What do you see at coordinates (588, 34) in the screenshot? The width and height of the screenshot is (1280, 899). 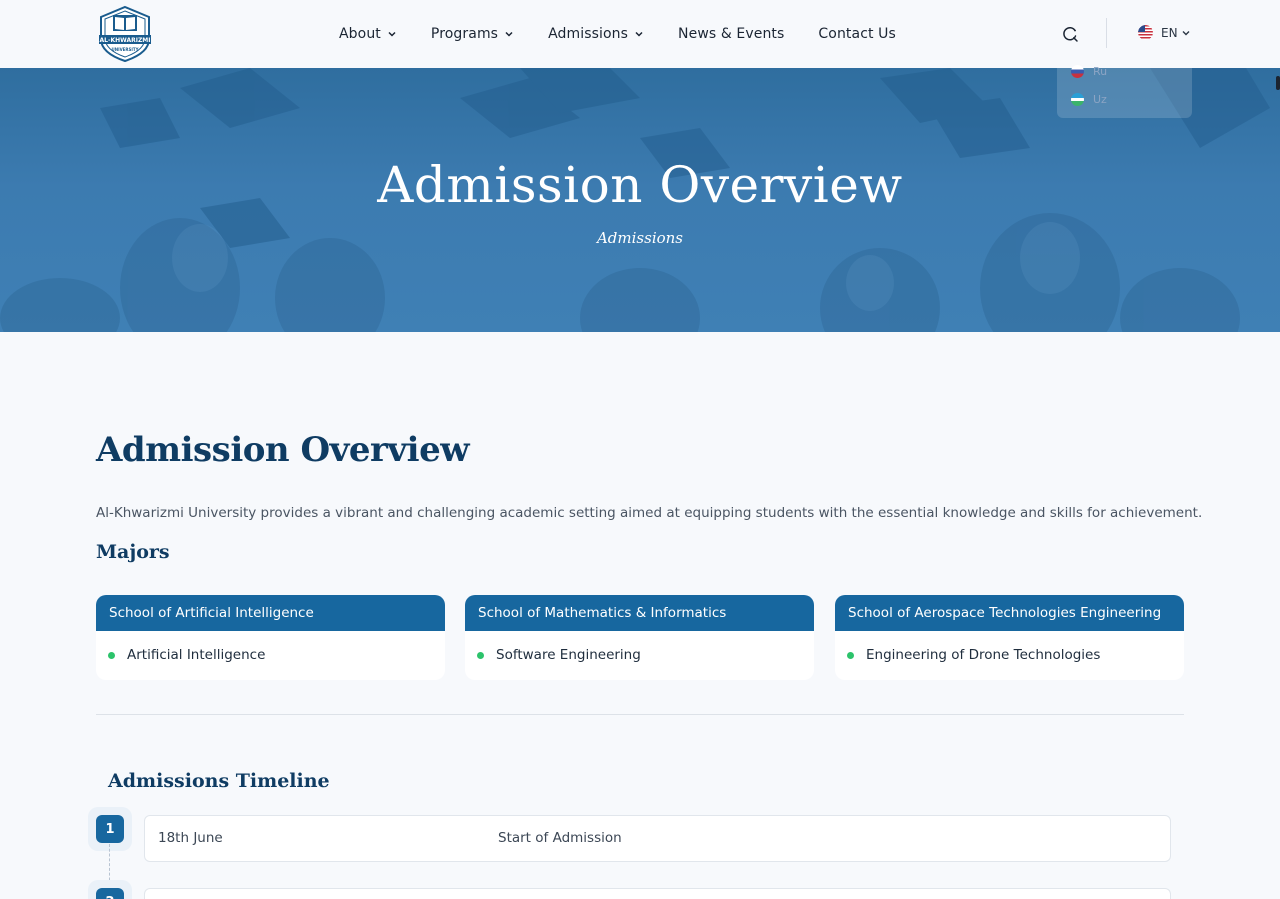 I see `nav-label: Admissions` at bounding box center [588, 34].